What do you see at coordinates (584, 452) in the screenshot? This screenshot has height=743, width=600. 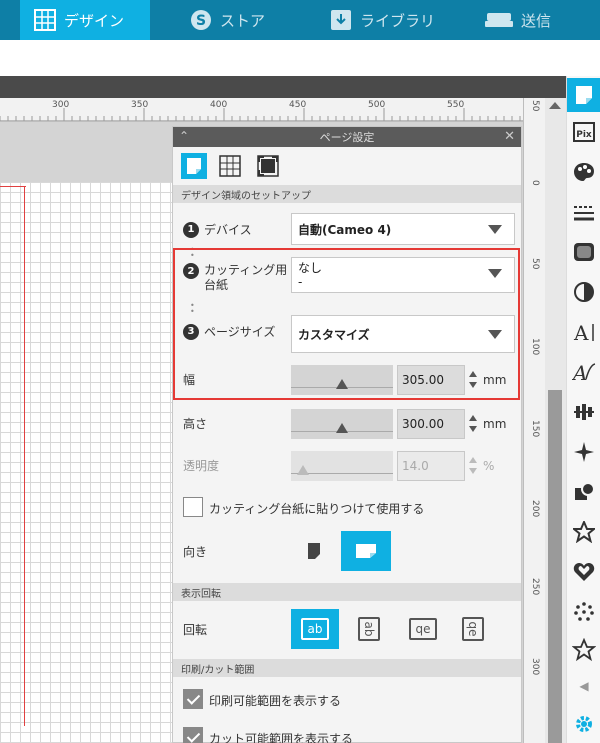 I see `replicate-icon` at bounding box center [584, 452].